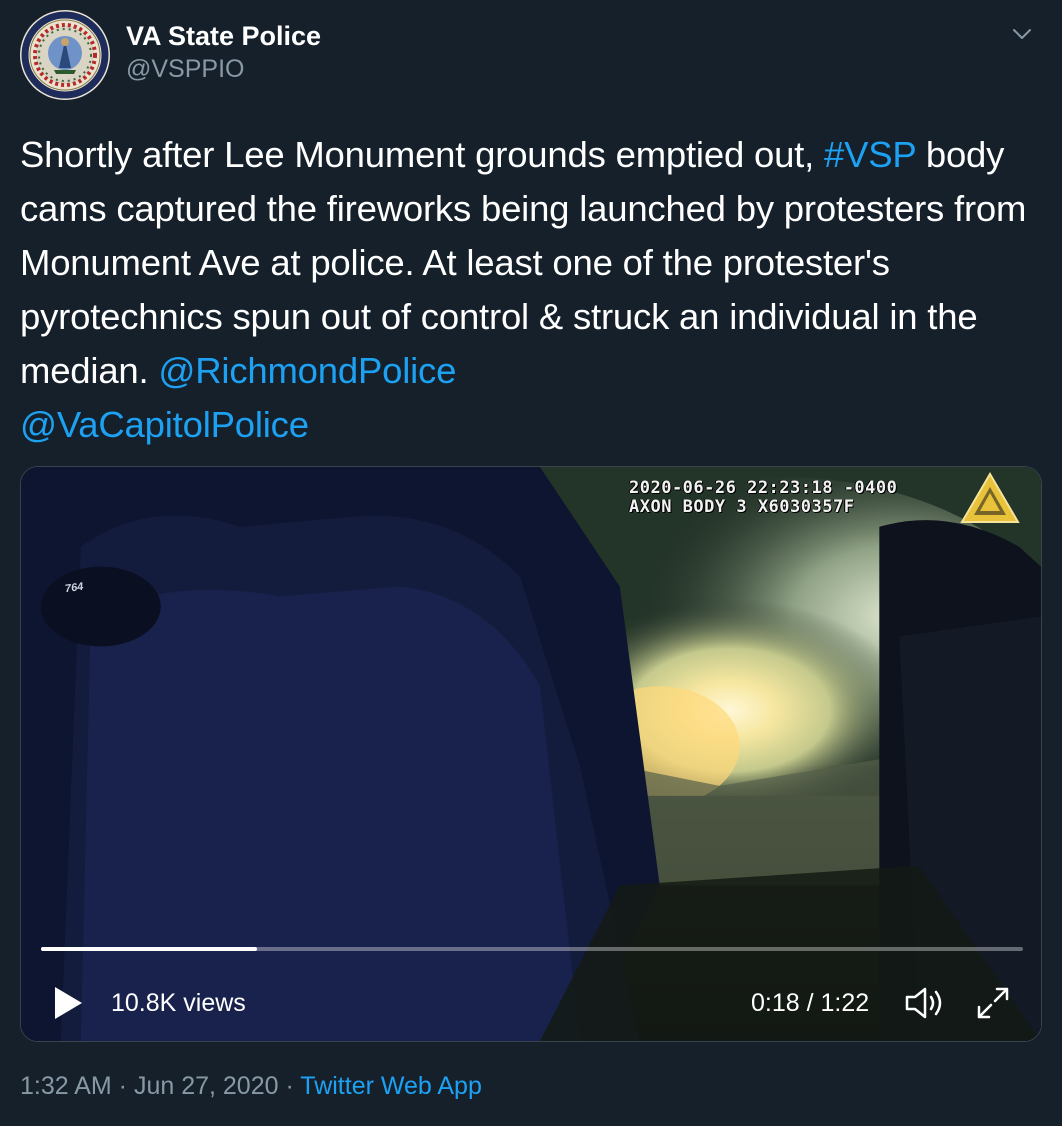 This screenshot has height=1126, width=1062. Describe the element at coordinates (763, 488) in the screenshot. I see `bodycam-timestamp: 2020-06-26 22:23:18 -0400` at that location.